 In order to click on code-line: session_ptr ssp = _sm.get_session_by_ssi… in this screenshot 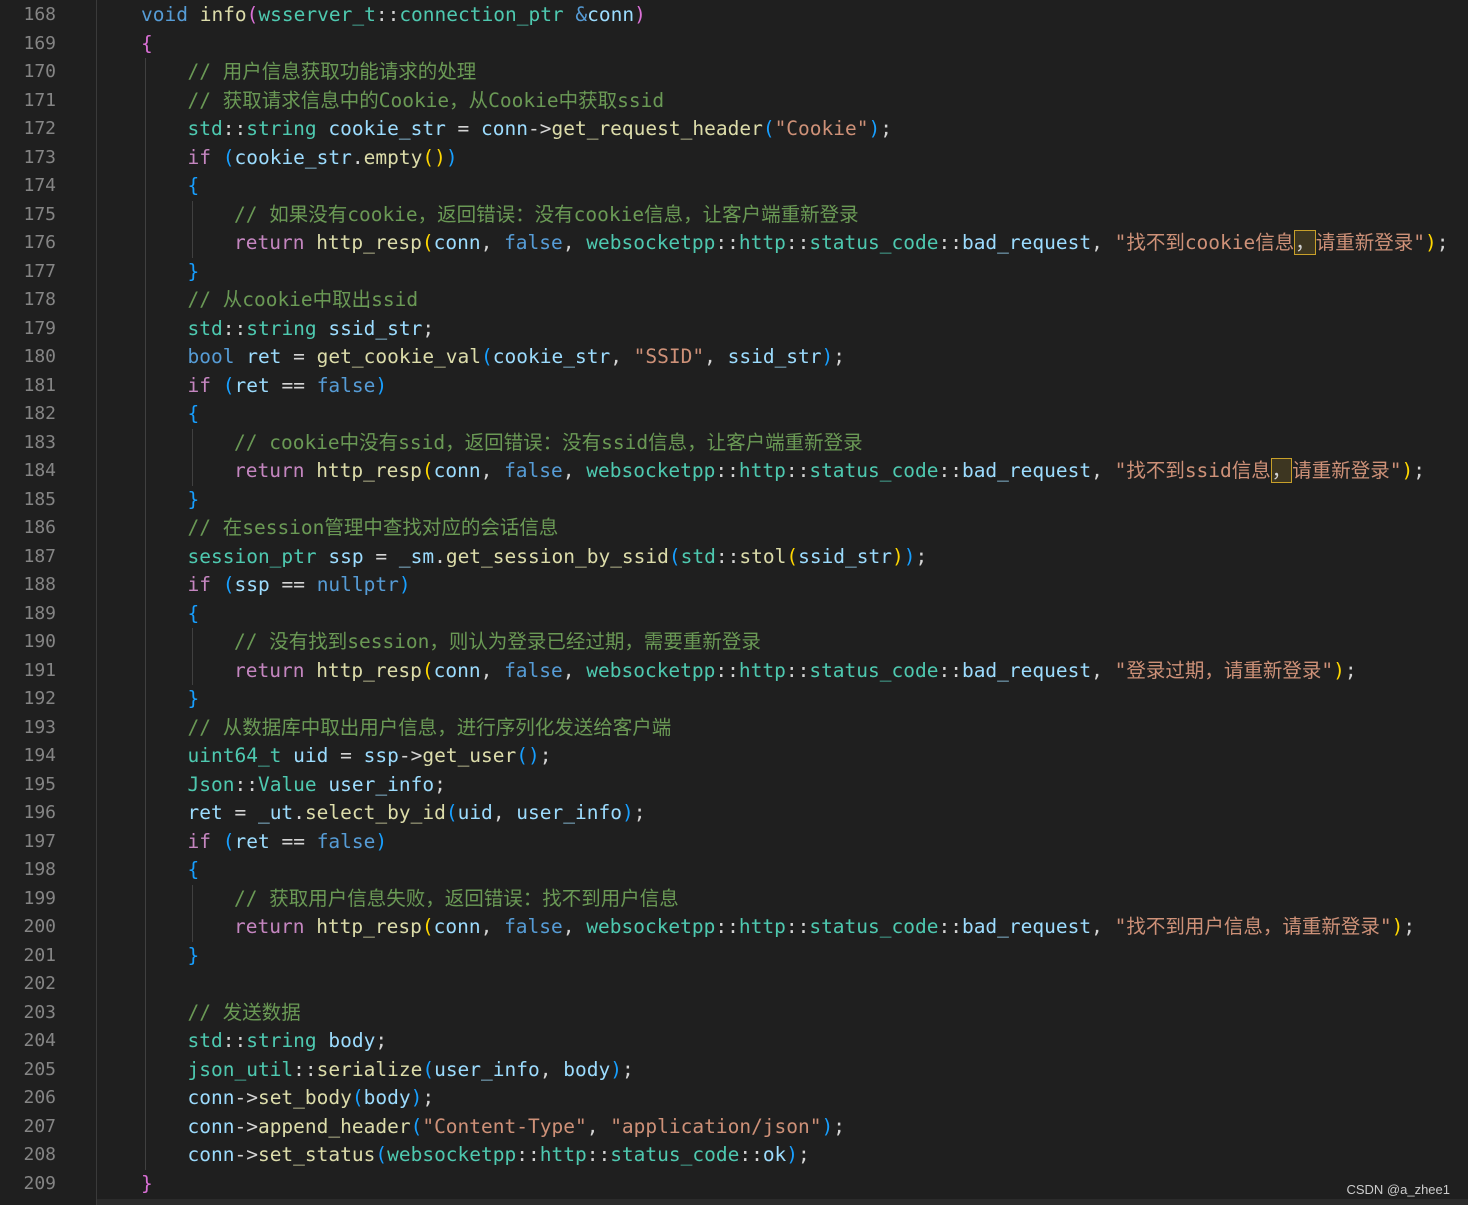, I will do `click(558, 557)`.